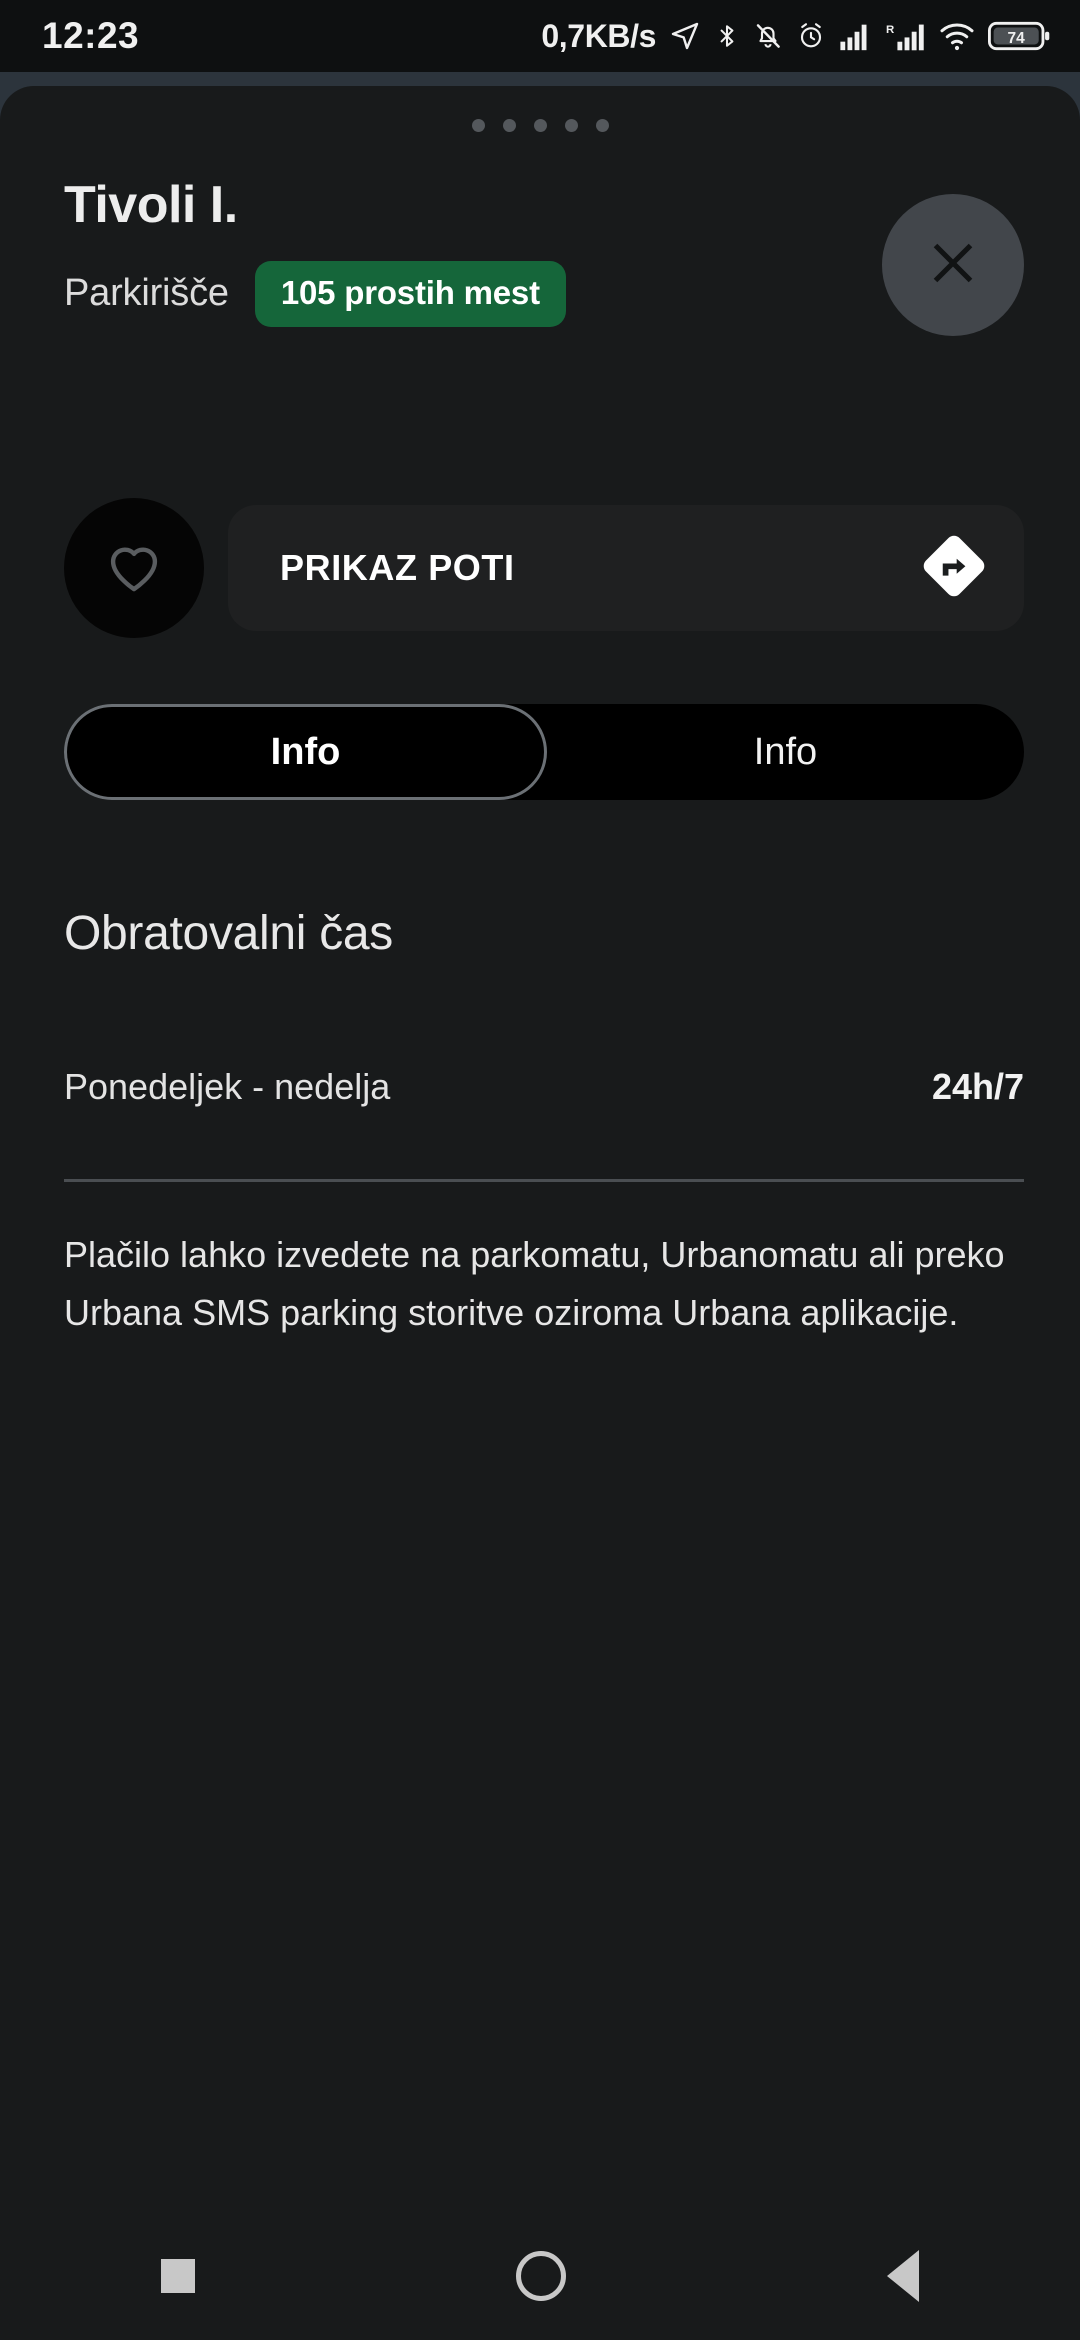 This screenshot has width=1080, height=2340. What do you see at coordinates (146, 293) in the screenshot?
I see `place-type-label: Parkirišče` at bounding box center [146, 293].